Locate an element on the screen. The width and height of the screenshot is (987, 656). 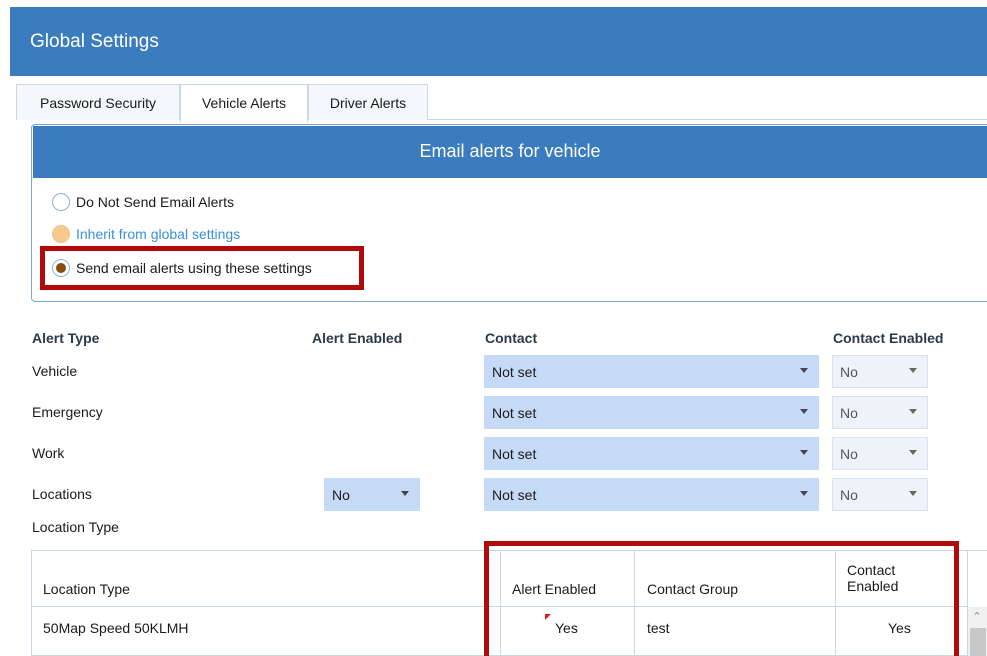
tab-label: Driver Alerts is located at coordinates (368, 103).